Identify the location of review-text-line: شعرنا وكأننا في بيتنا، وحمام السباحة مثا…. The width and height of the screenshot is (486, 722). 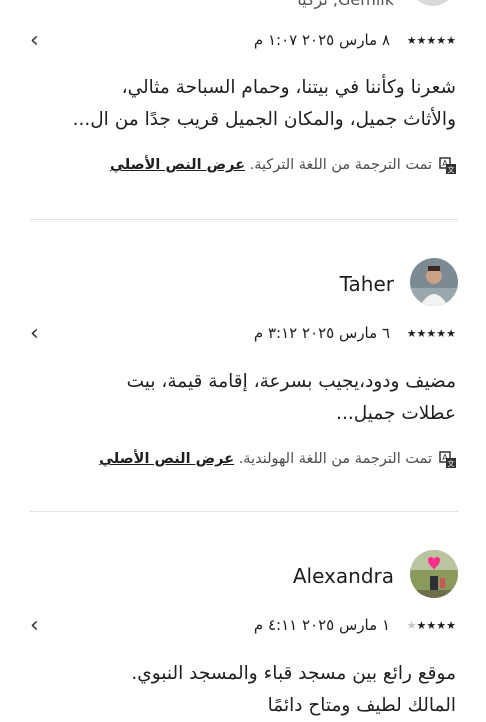
(288, 87).